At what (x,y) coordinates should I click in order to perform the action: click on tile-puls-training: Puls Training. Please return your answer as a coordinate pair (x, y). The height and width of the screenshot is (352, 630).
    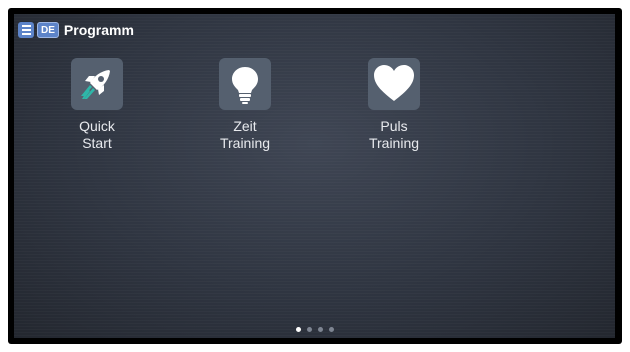
    Looking at the image, I should click on (394, 105).